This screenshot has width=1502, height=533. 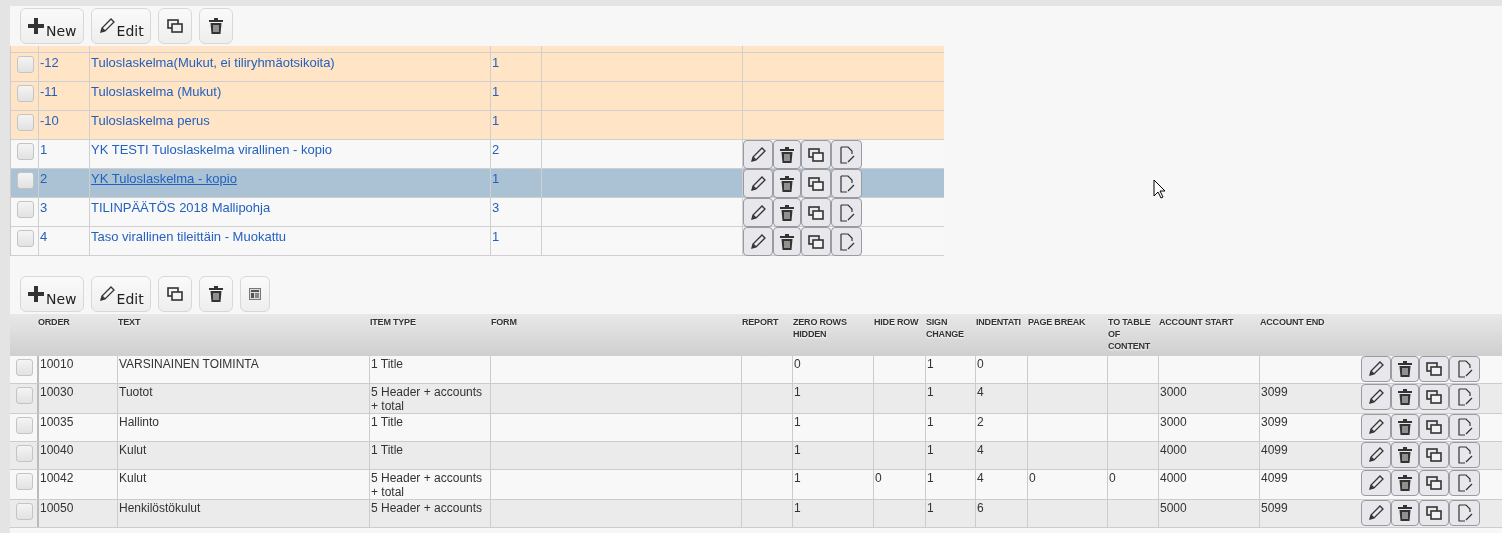 I want to click on table-cell: -11, so click(x=63, y=96).